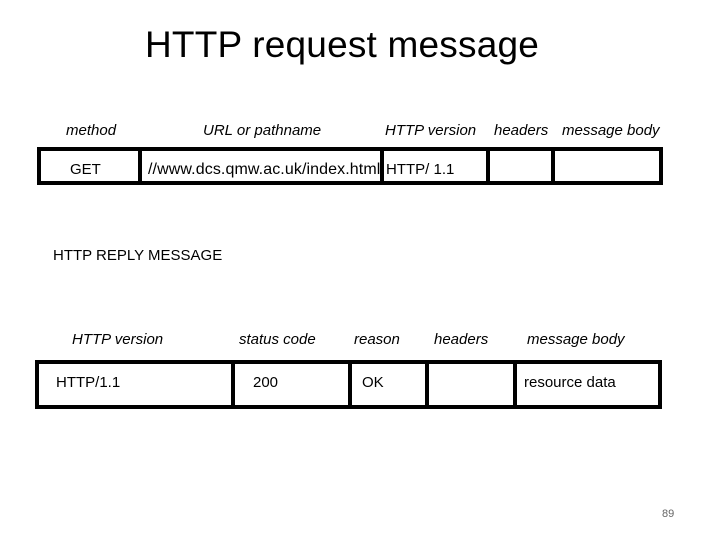 This screenshot has height=540, width=720. I want to click on reply-section-title: HTTP REPLY MESSAGE, so click(138, 255).